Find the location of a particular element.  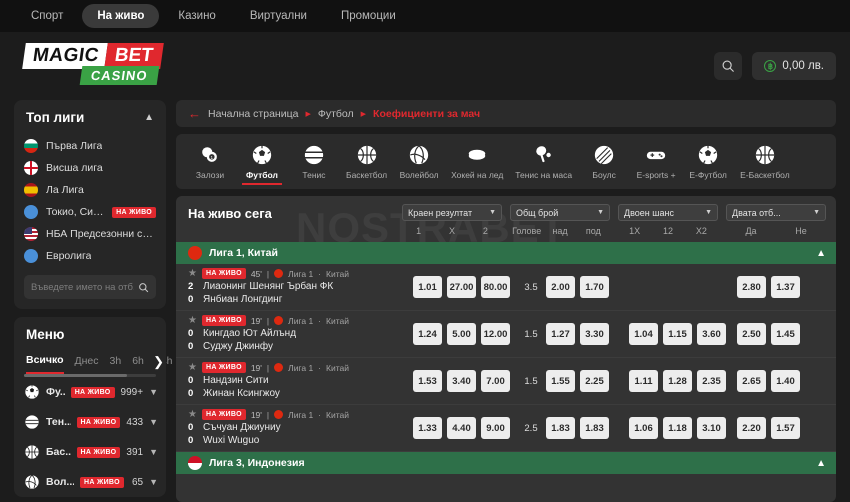

odd-button: 4.40 is located at coordinates (461, 428).